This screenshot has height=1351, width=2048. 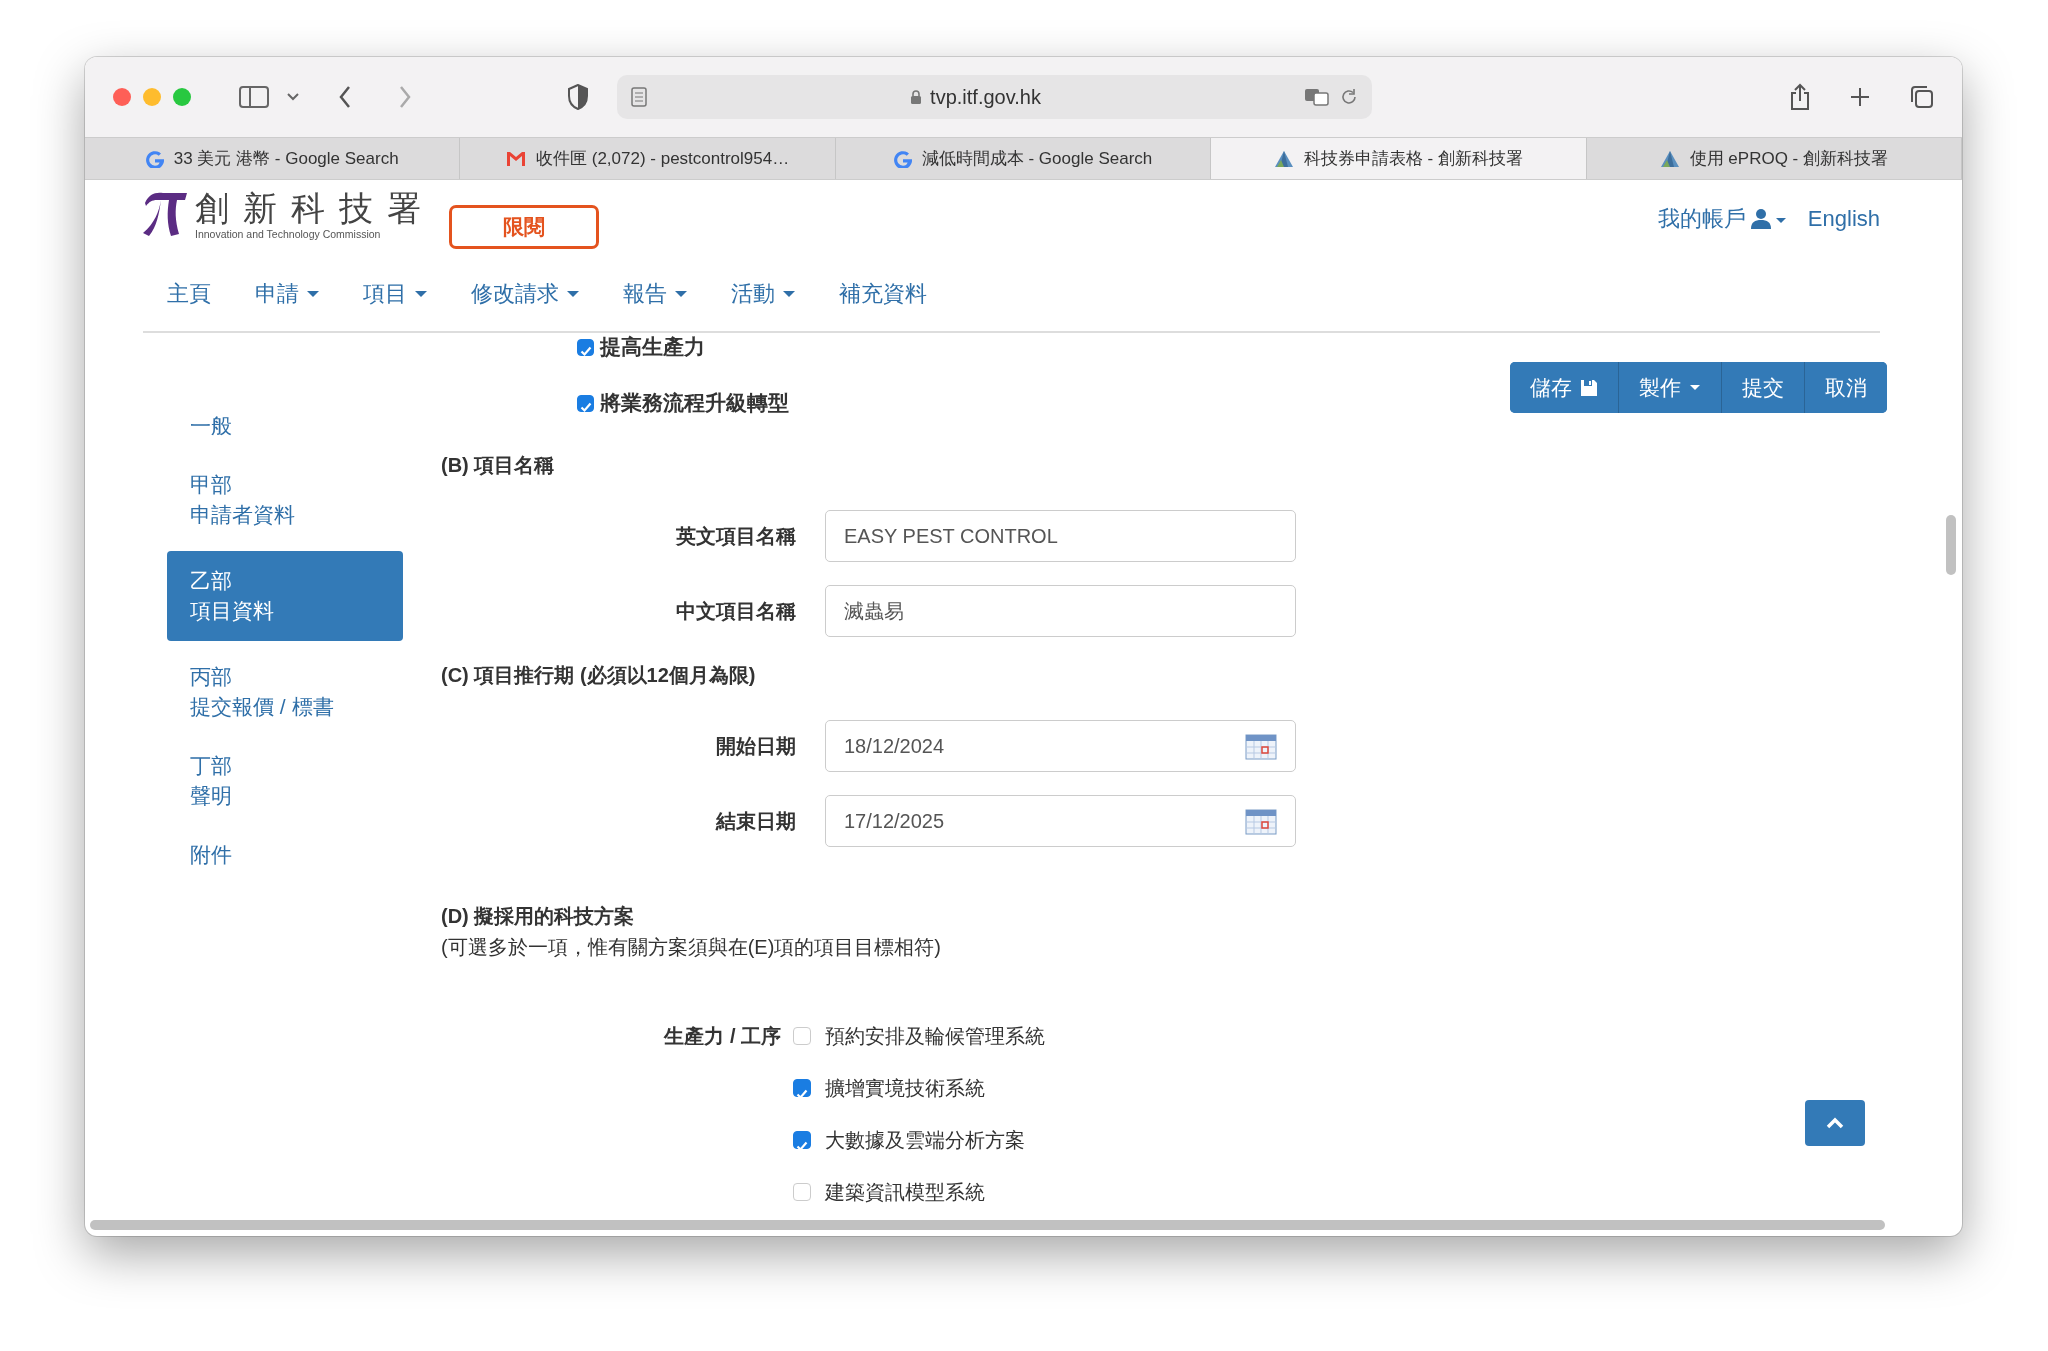 What do you see at coordinates (516, 158) in the screenshot?
I see `mail-icon` at bounding box center [516, 158].